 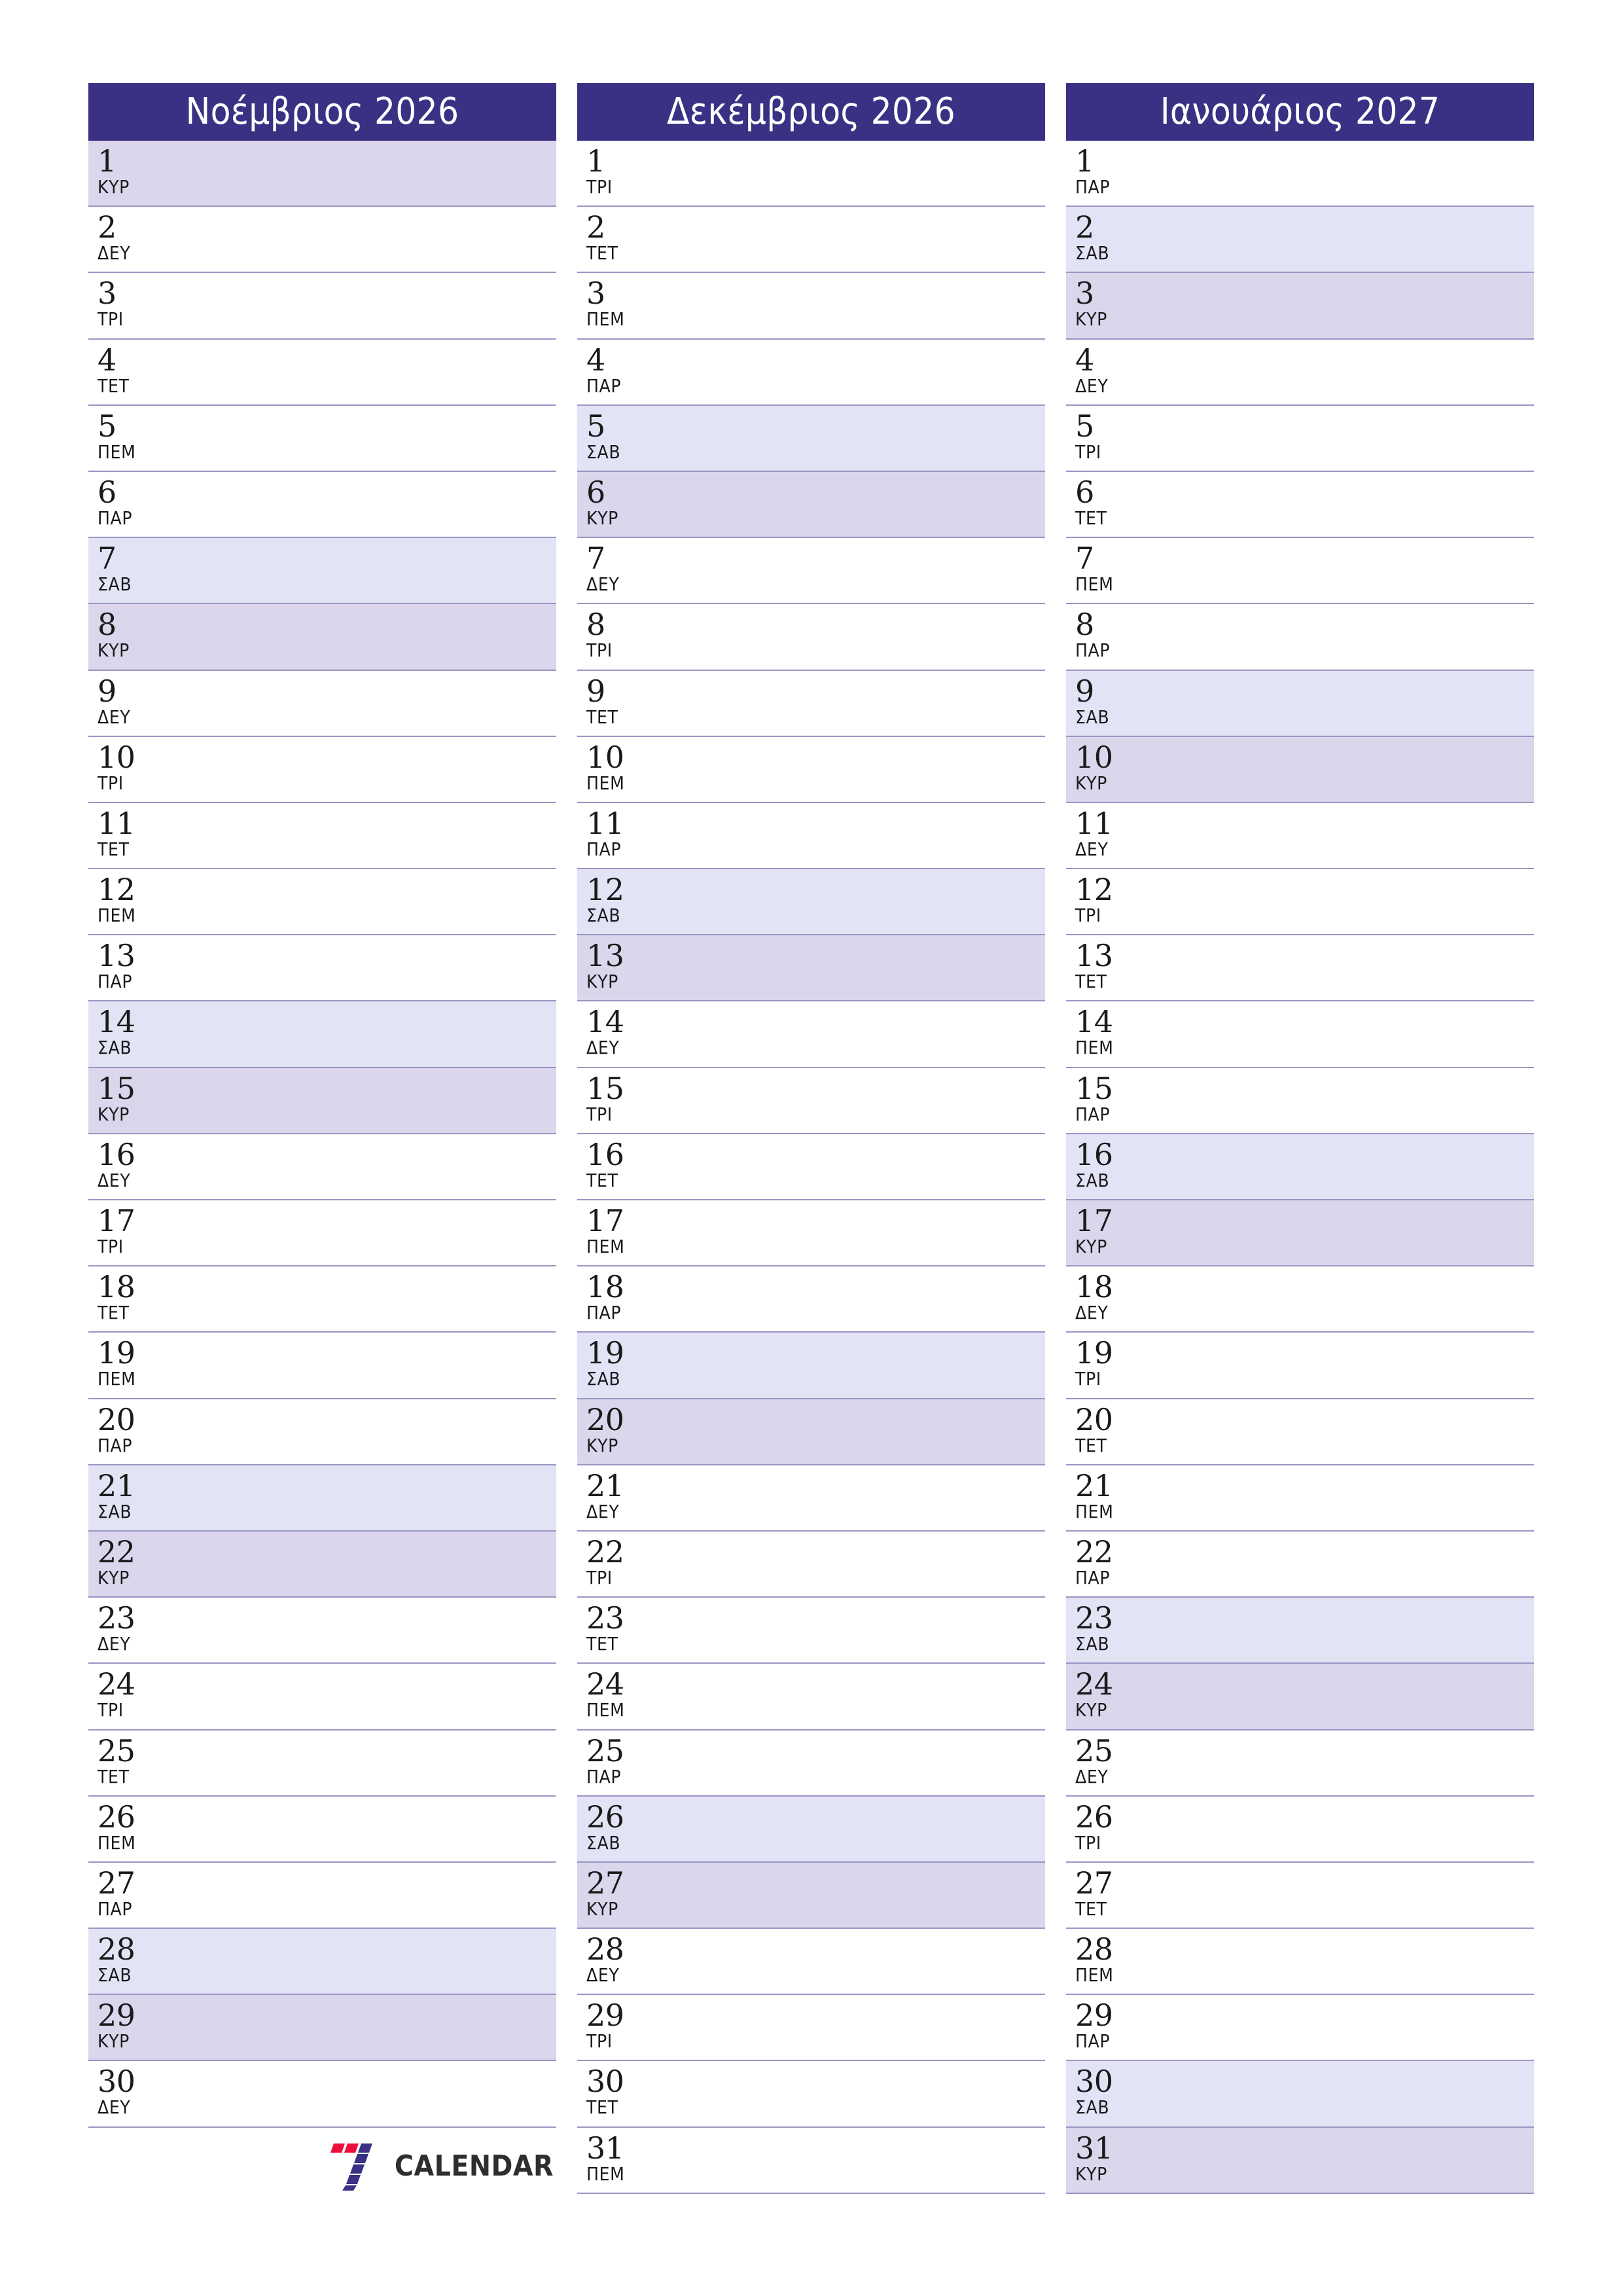 I want to click on day-row: 10 ΚΥΡ, so click(x=1300, y=769).